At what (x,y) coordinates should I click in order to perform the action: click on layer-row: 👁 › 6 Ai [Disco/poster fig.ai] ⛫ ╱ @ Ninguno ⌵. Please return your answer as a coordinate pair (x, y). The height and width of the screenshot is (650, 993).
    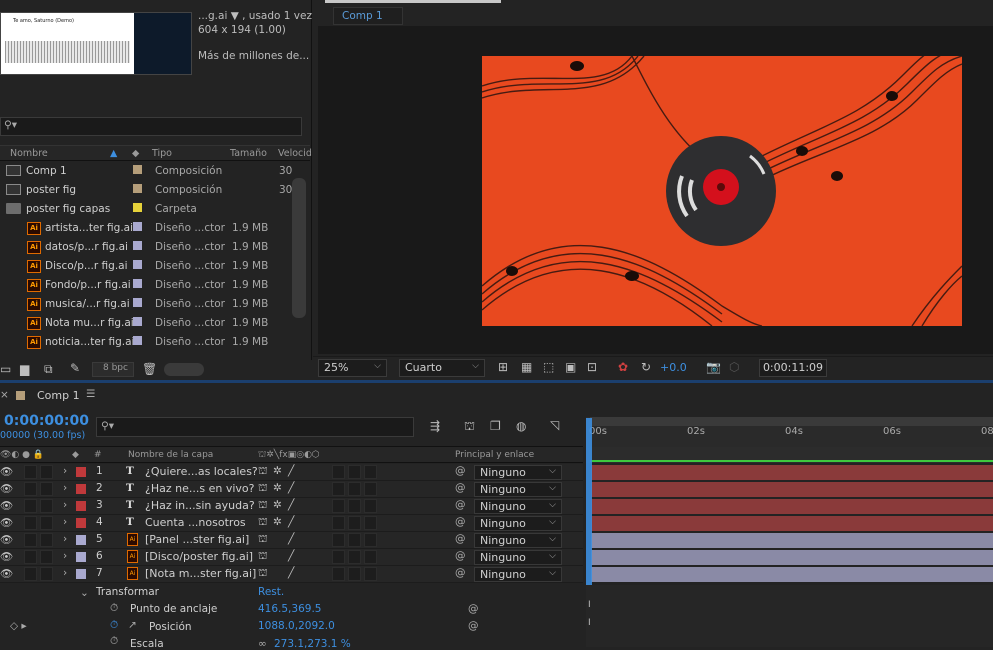
    Looking at the image, I should click on (291, 557).